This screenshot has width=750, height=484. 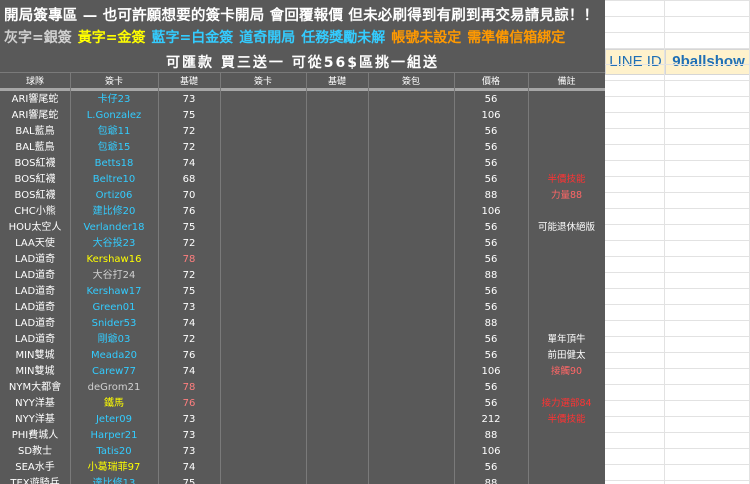 I want to click on cell-team: TEX遊騎兵, so click(x=35, y=481).